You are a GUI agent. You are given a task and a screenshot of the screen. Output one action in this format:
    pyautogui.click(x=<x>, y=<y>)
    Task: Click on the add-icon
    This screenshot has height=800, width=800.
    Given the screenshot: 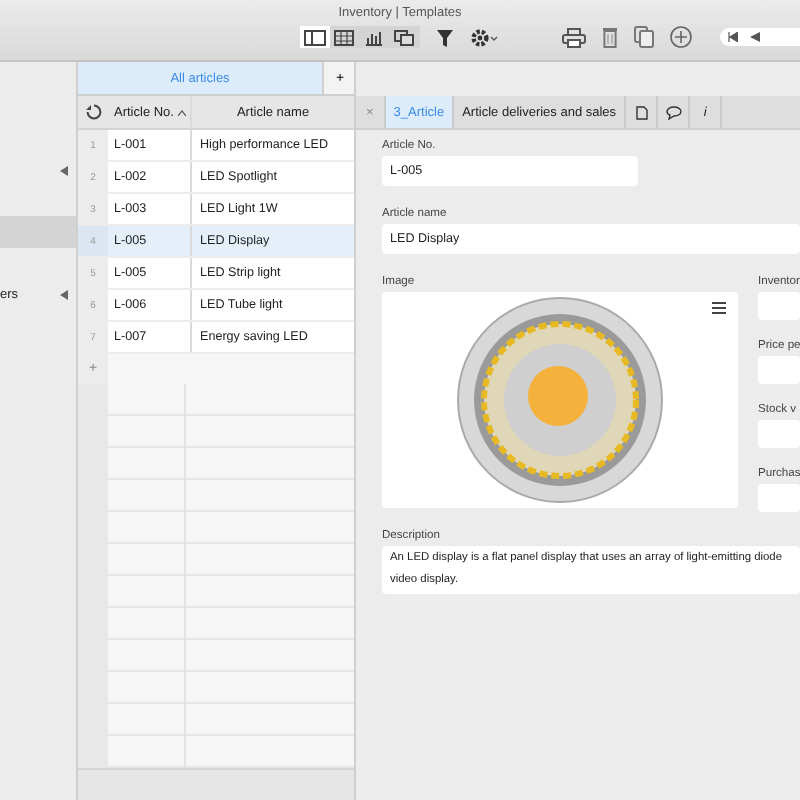 What is the action you would take?
    pyautogui.click(x=681, y=37)
    